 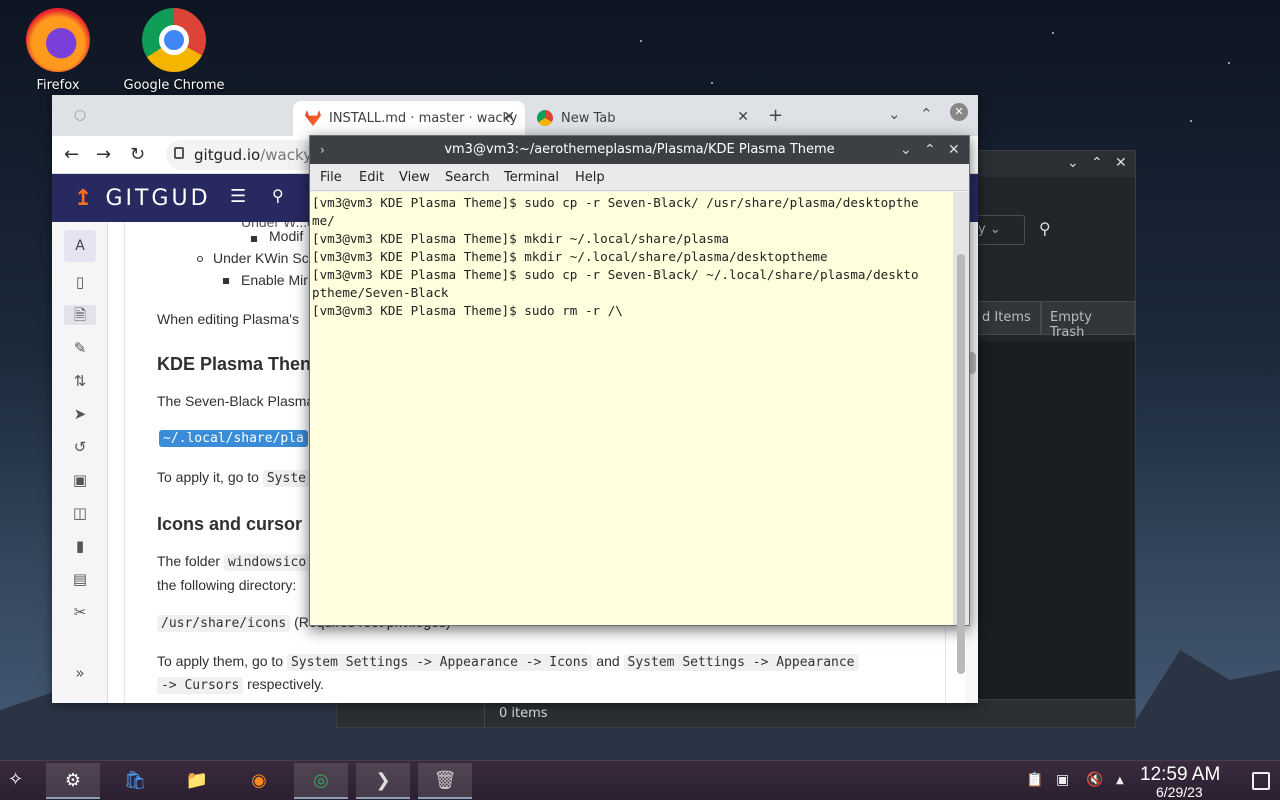 I want to click on taskbar-chrome: ◎, so click(x=321, y=781).